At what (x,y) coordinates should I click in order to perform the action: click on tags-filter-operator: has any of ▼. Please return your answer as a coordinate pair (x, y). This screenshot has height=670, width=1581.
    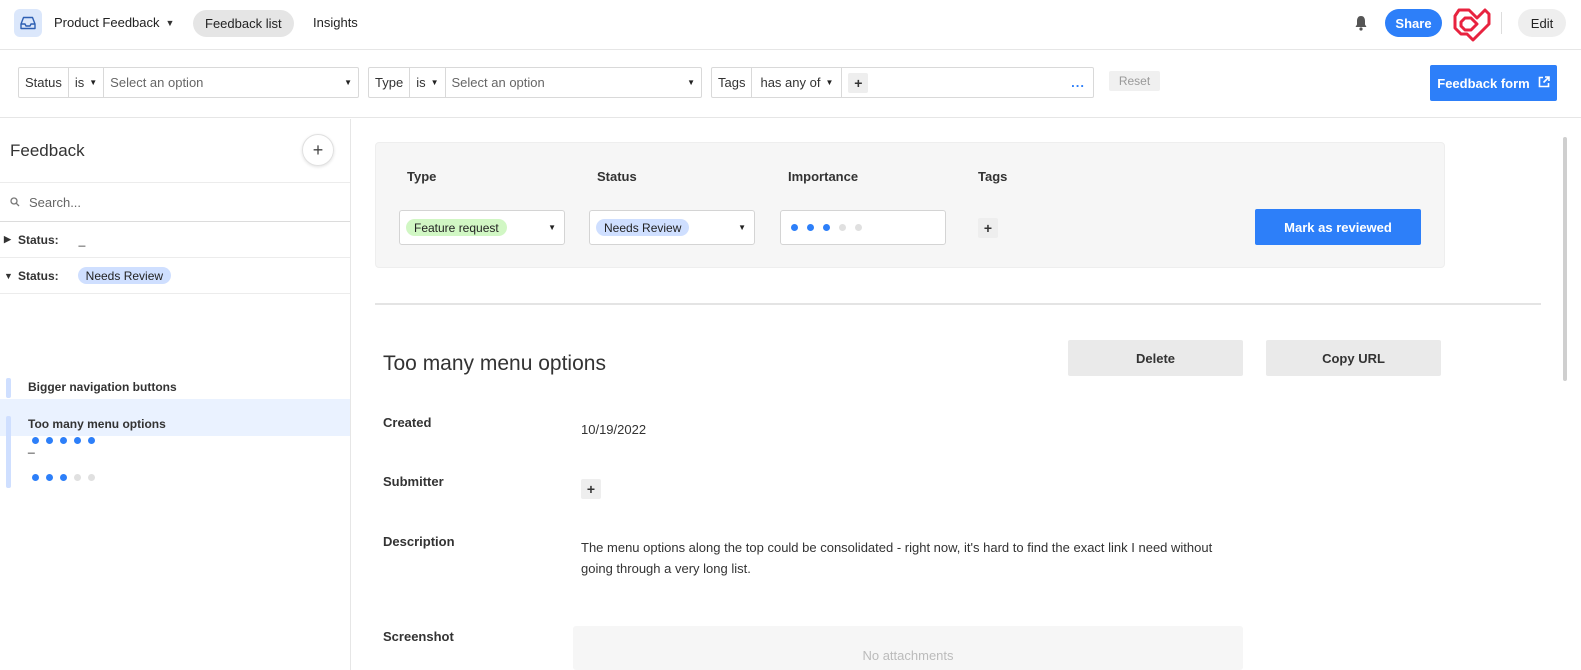
    Looking at the image, I should click on (797, 82).